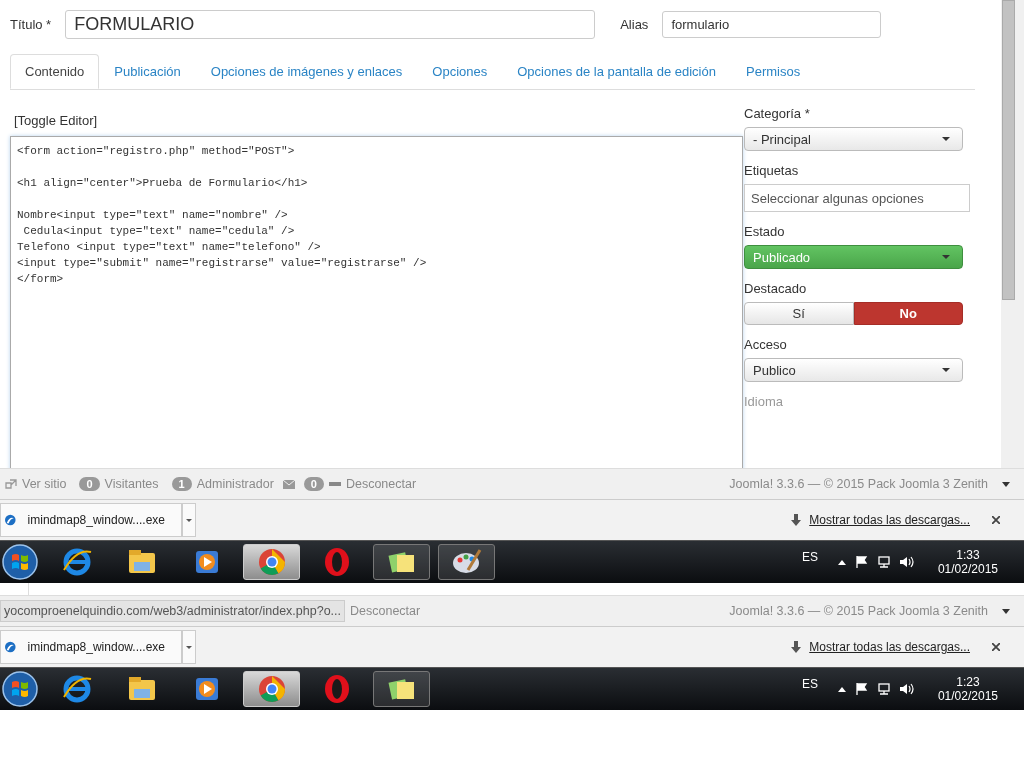 The image size is (1024, 768). What do you see at coordinates (235, 484) in the screenshot?
I see `footer-label: Administrador` at bounding box center [235, 484].